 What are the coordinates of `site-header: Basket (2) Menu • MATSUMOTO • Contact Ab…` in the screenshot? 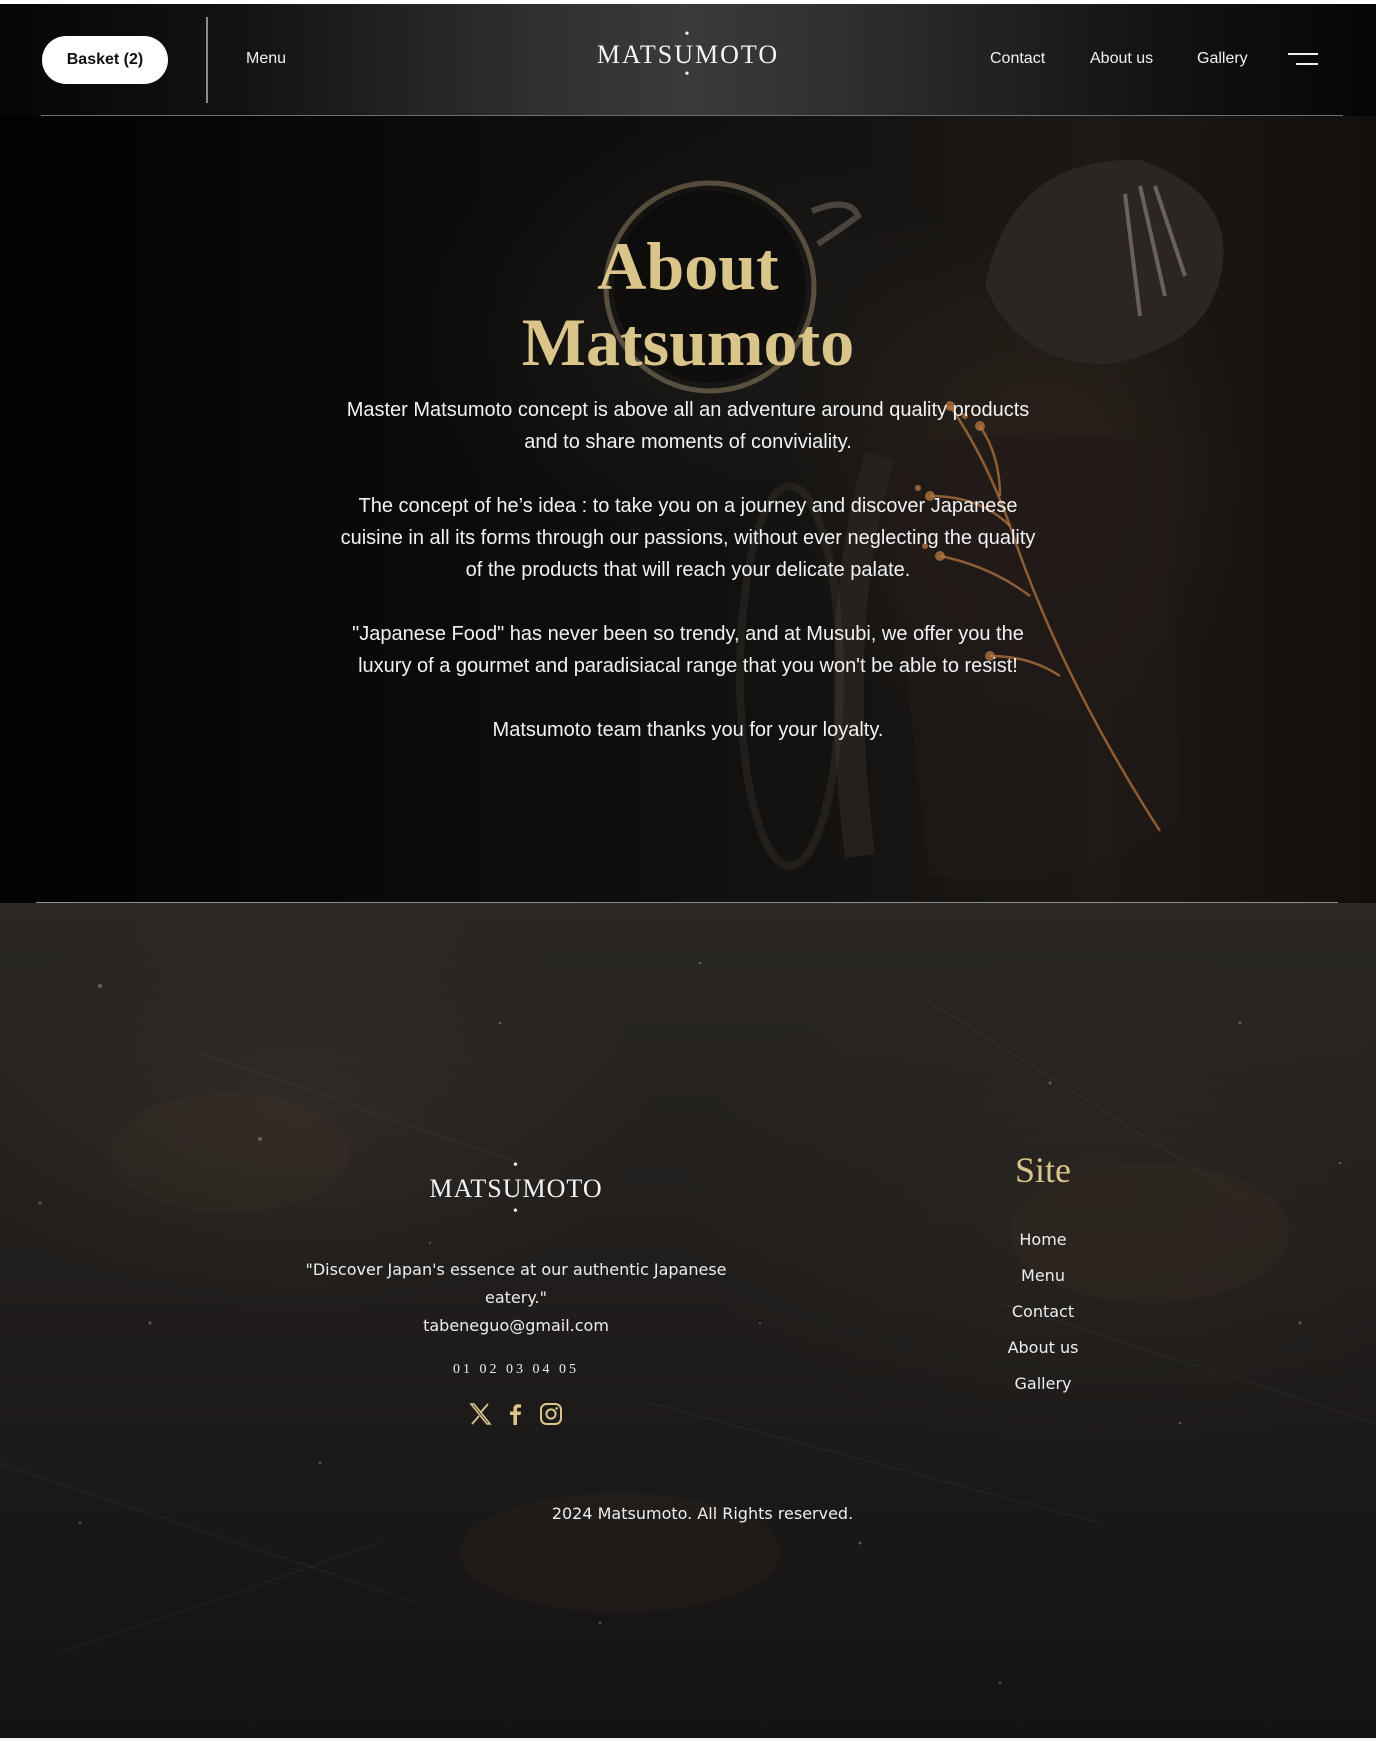 It's located at (688, 60).